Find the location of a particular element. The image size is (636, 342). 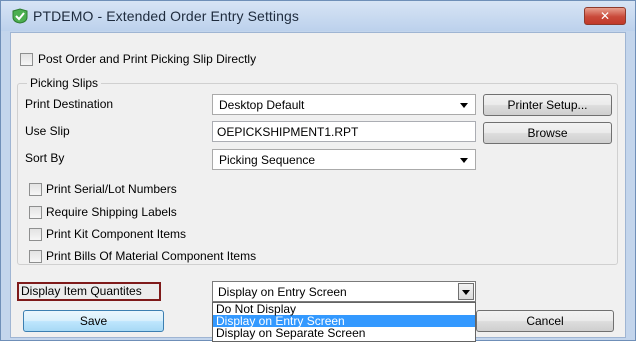

sort-by-select: Picking Sequence is located at coordinates (344, 159).